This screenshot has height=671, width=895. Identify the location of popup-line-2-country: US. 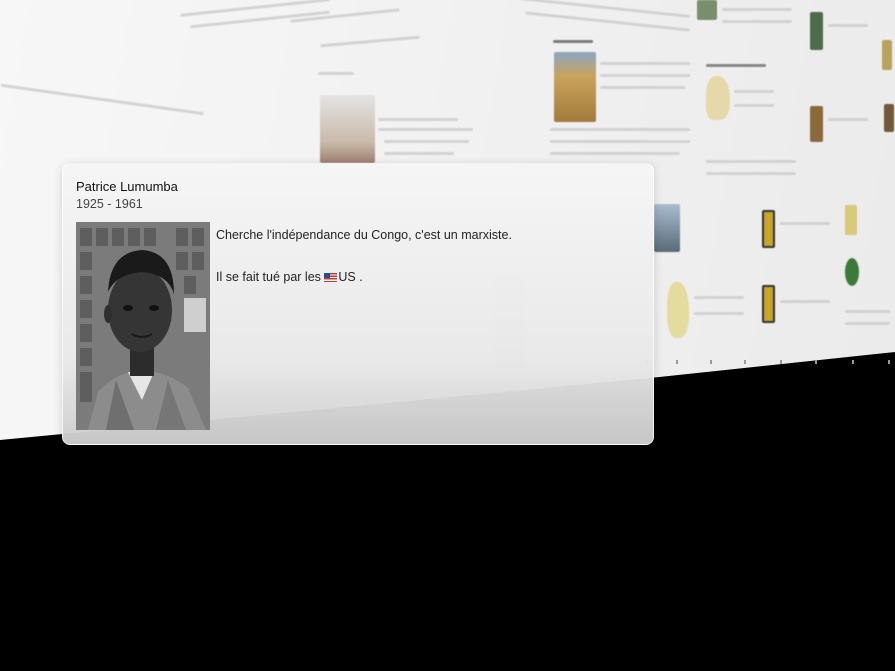
(347, 277).